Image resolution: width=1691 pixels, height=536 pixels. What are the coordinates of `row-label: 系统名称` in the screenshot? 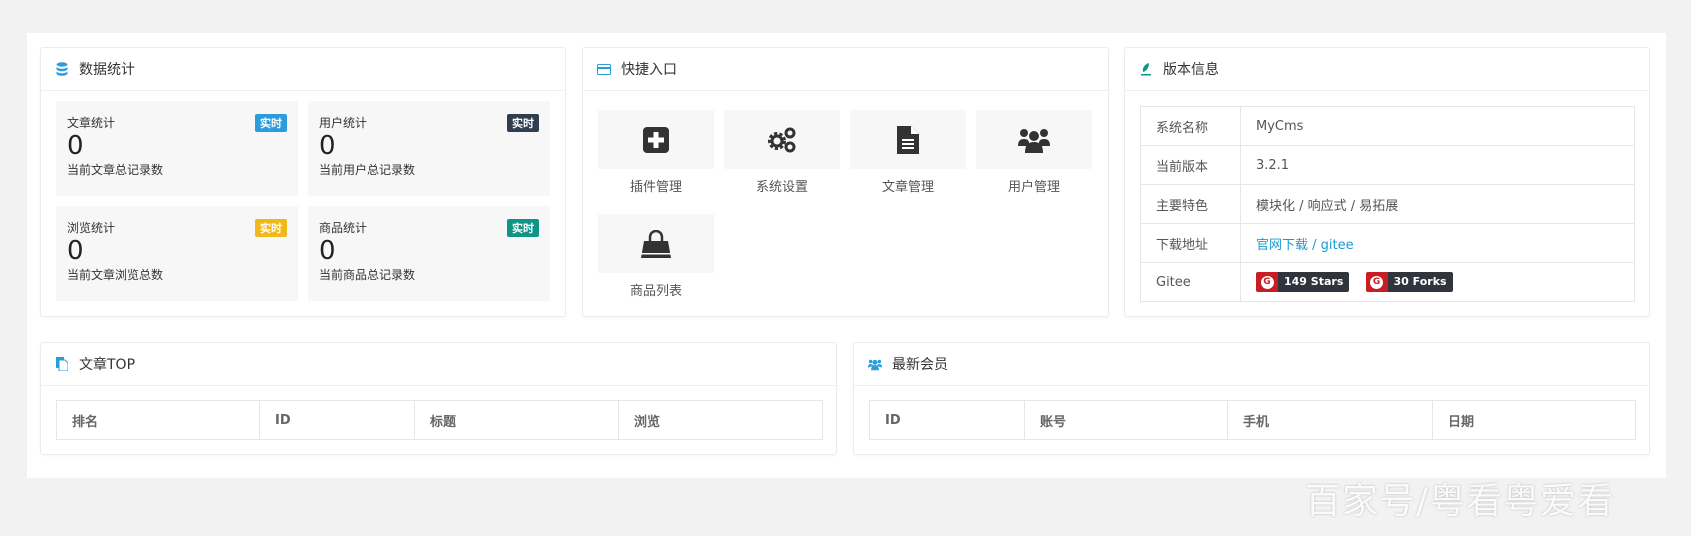 It's located at (1190, 126).